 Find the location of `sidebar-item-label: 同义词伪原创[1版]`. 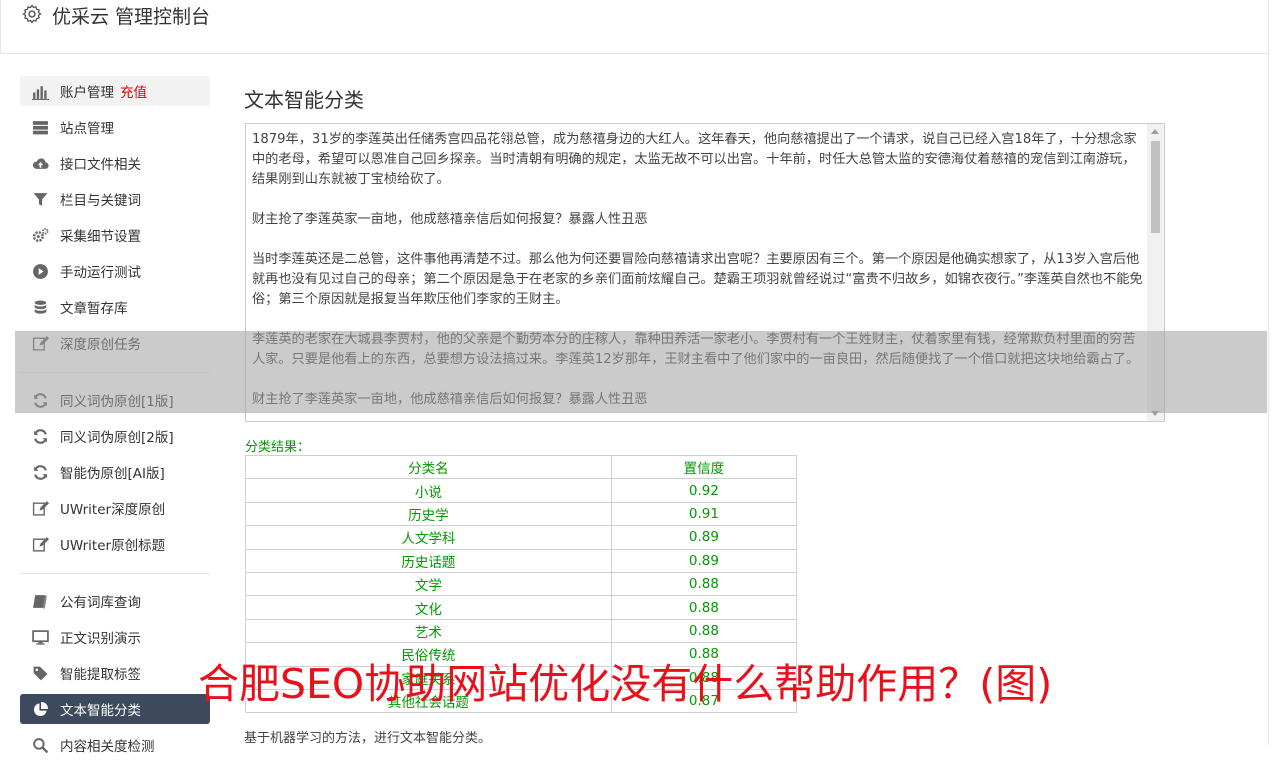

sidebar-item-label: 同义词伪原创[1版] is located at coordinates (117, 402).